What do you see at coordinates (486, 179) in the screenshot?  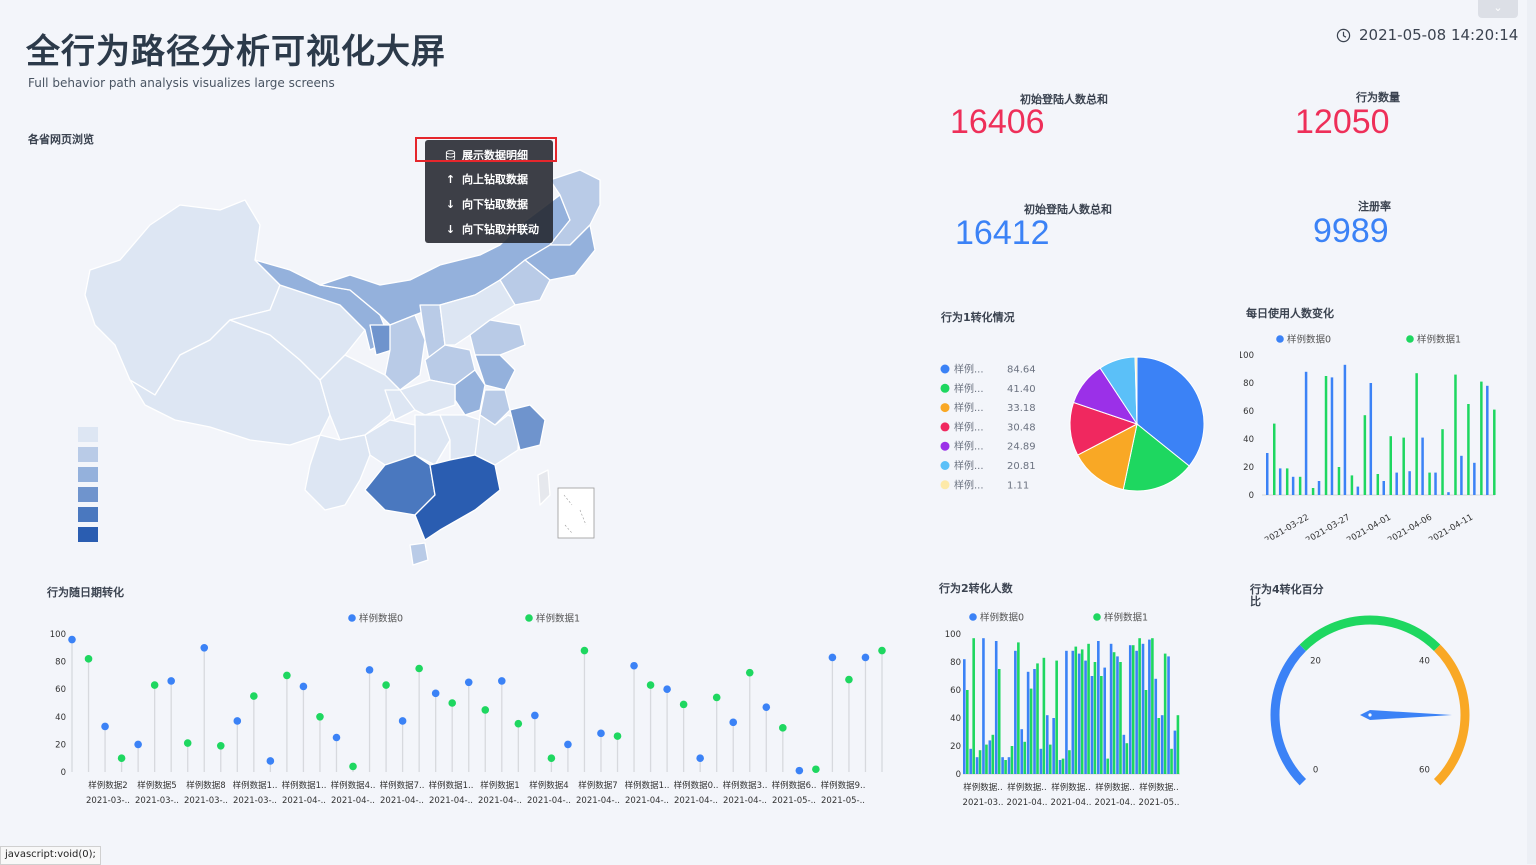 I see `menu-item-drill-up: ↑ 向上钻取数据` at bounding box center [486, 179].